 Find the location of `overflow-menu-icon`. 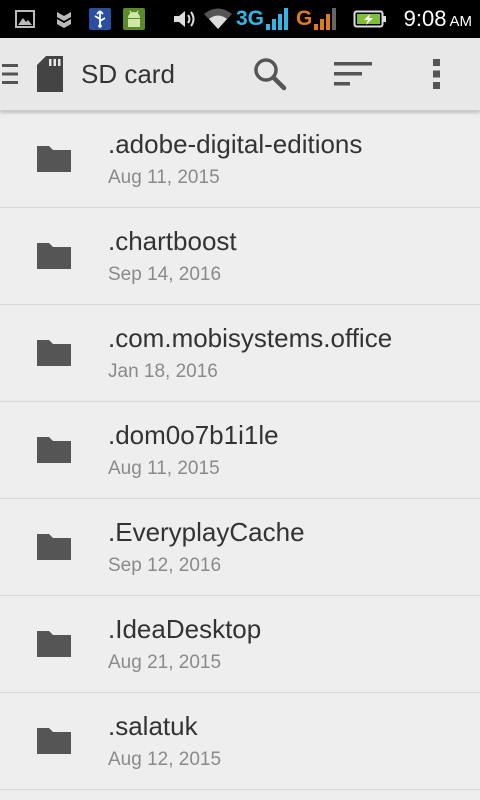

overflow-menu-icon is located at coordinates (437, 74).